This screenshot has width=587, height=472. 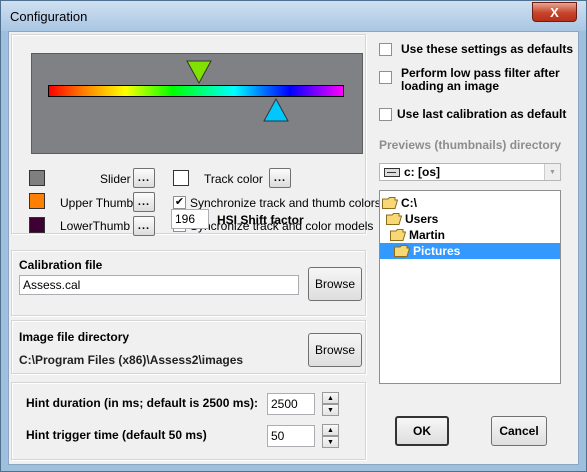 What do you see at coordinates (181, 178) in the screenshot?
I see `track-color-swatch` at bounding box center [181, 178].